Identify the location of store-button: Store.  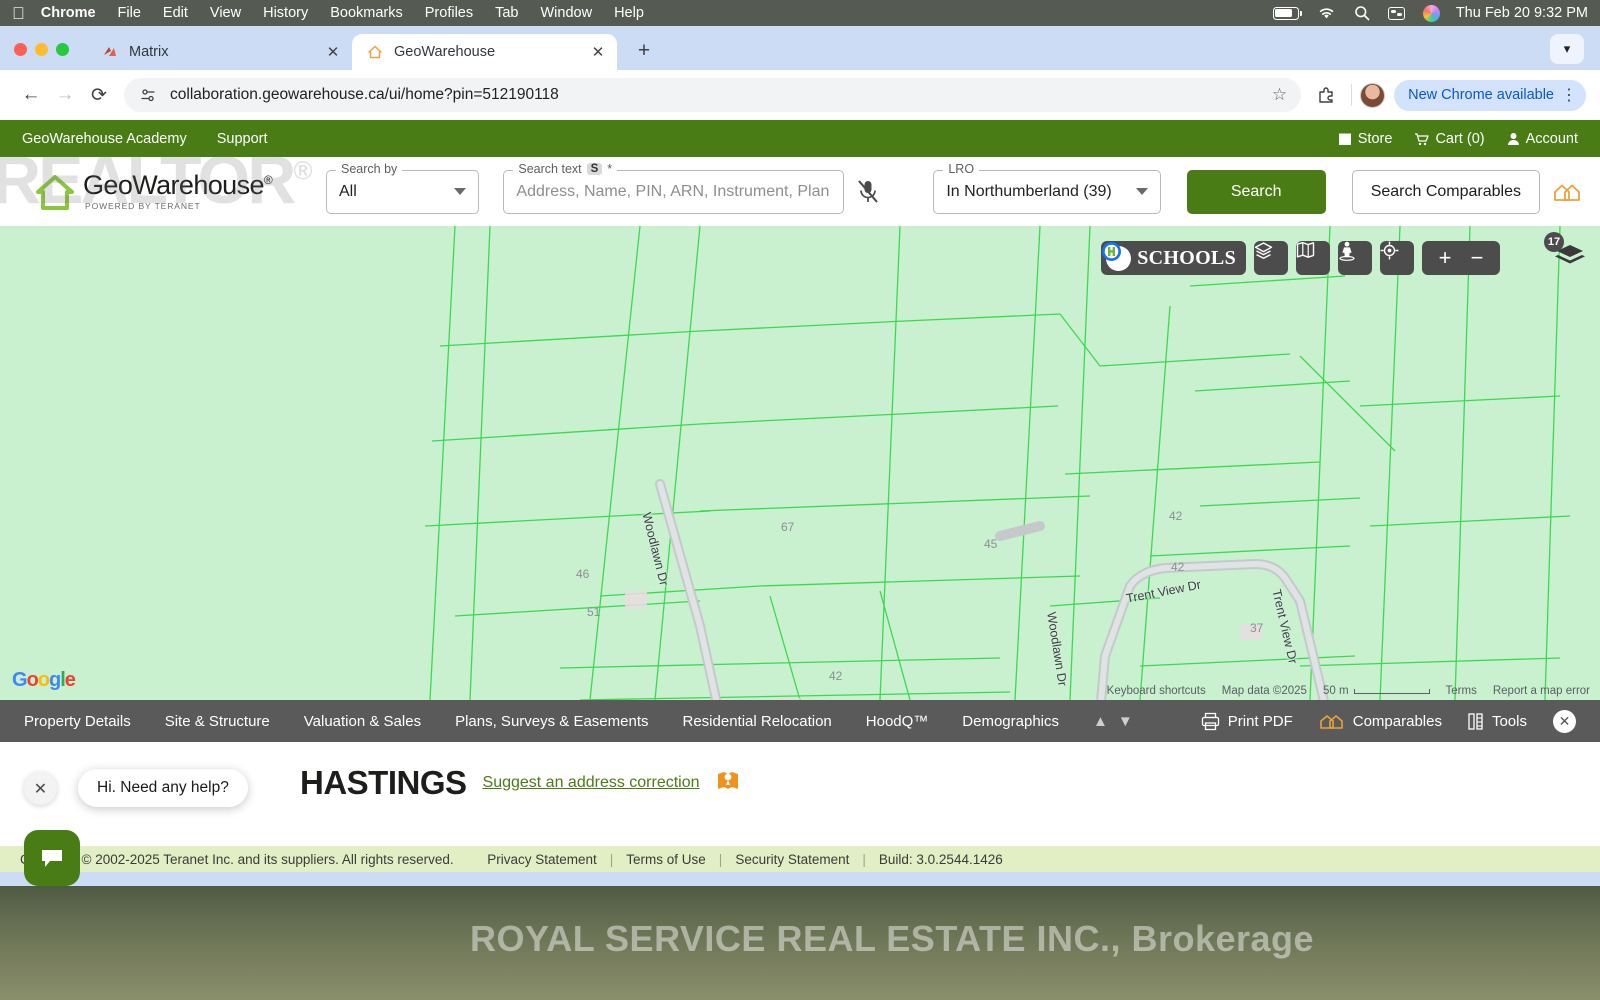
(1365, 138).